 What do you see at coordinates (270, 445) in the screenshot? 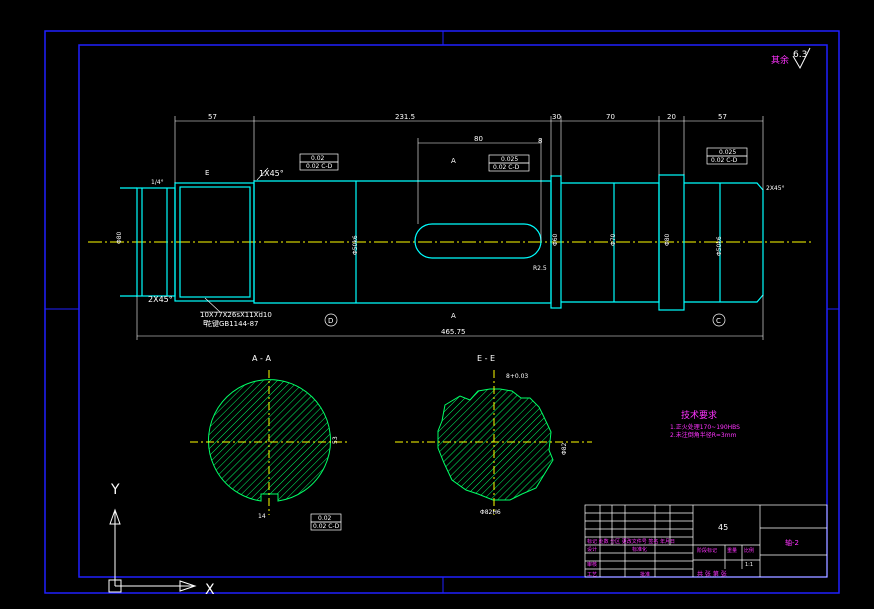
I see `section-aa: 14 53` at bounding box center [270, 445].